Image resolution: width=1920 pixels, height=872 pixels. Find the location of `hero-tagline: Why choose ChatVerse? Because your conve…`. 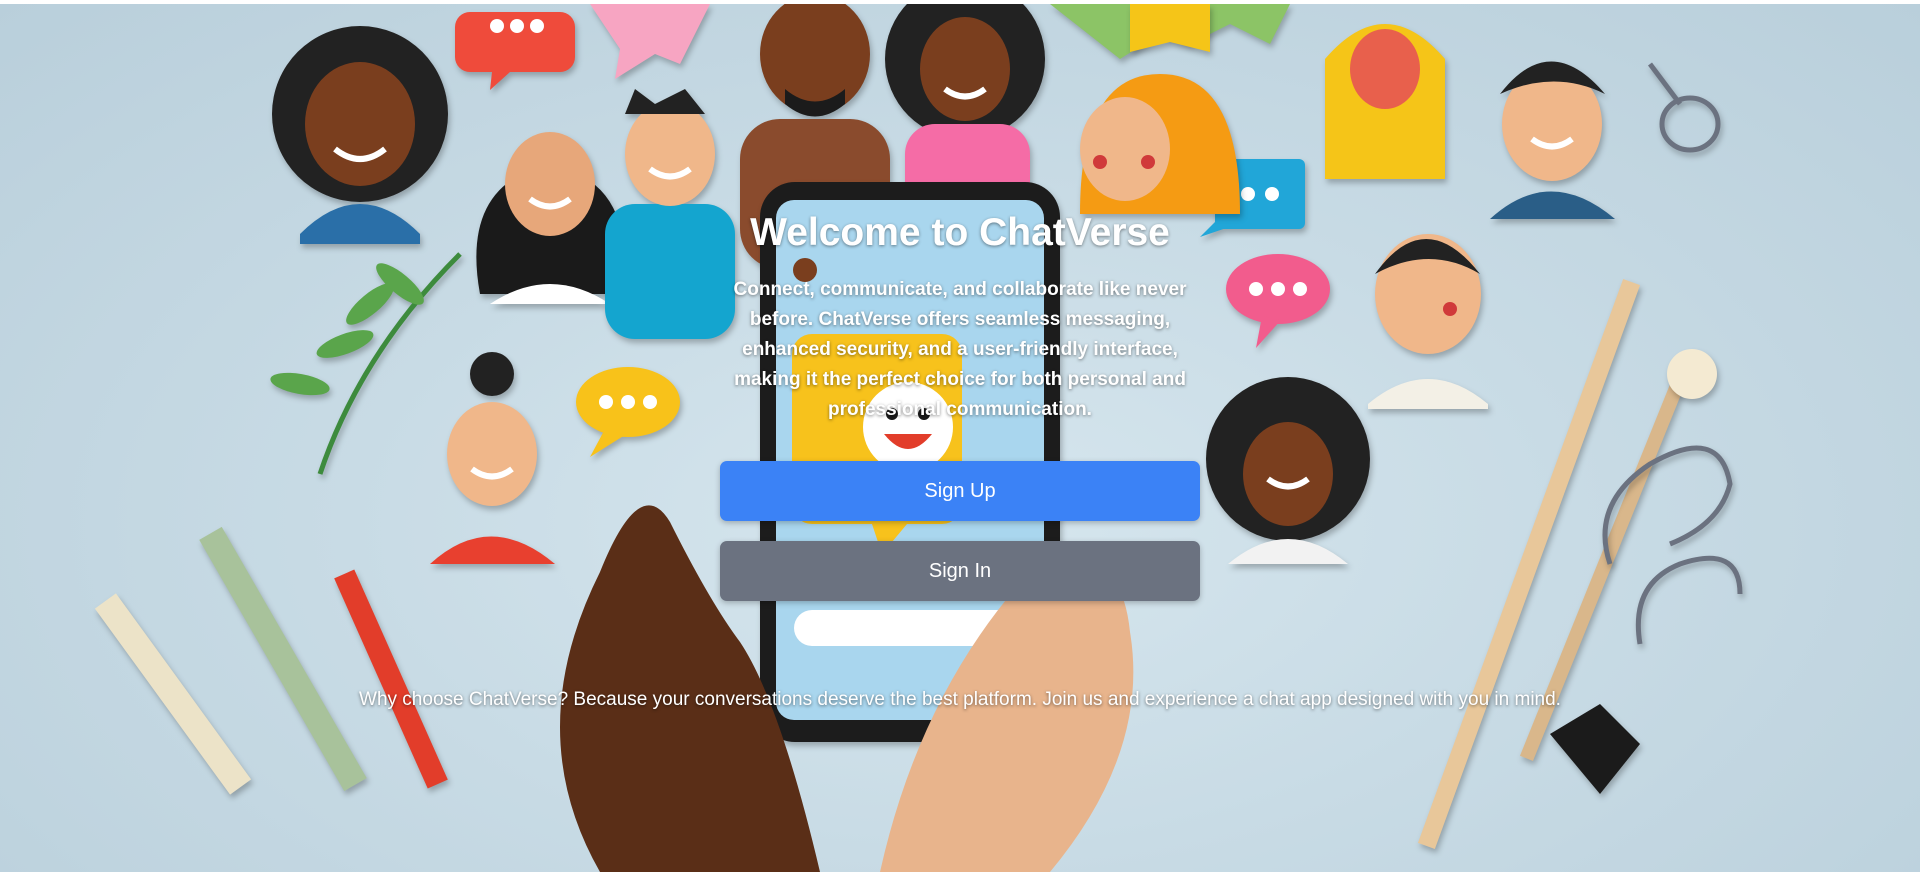

hero-tagline: Why choose ChatVerse? Because your conve… is located at coordinates (960, 699).